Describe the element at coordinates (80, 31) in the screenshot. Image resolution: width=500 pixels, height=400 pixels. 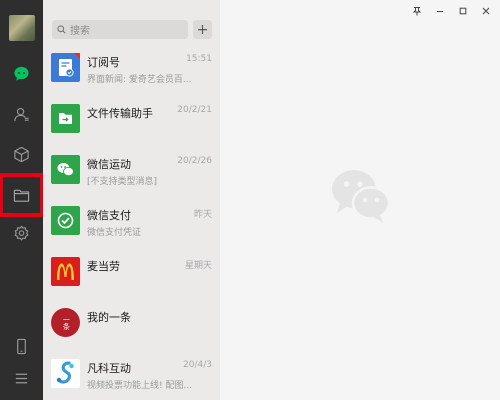
I see `search-placeholder: 搜索` at that location.